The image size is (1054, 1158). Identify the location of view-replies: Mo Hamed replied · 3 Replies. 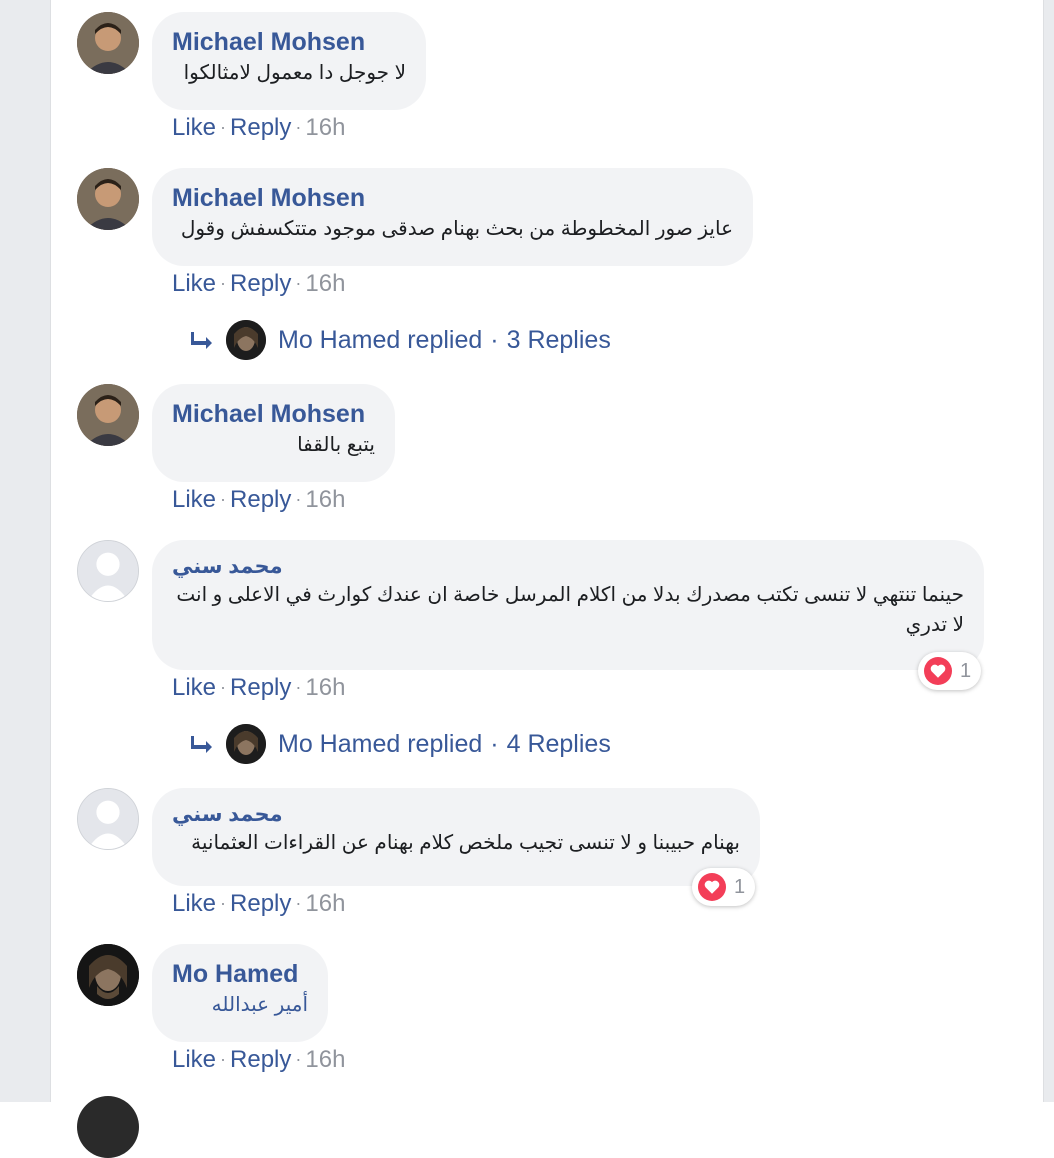
(400, 340).